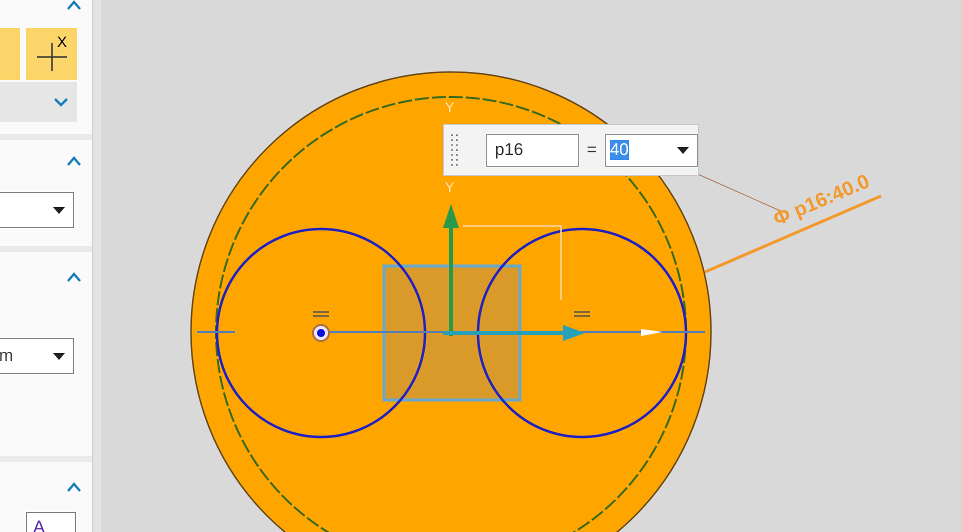 This screenshot has width=962, height=532. I want to click on grip-icon, so click(455, 150).